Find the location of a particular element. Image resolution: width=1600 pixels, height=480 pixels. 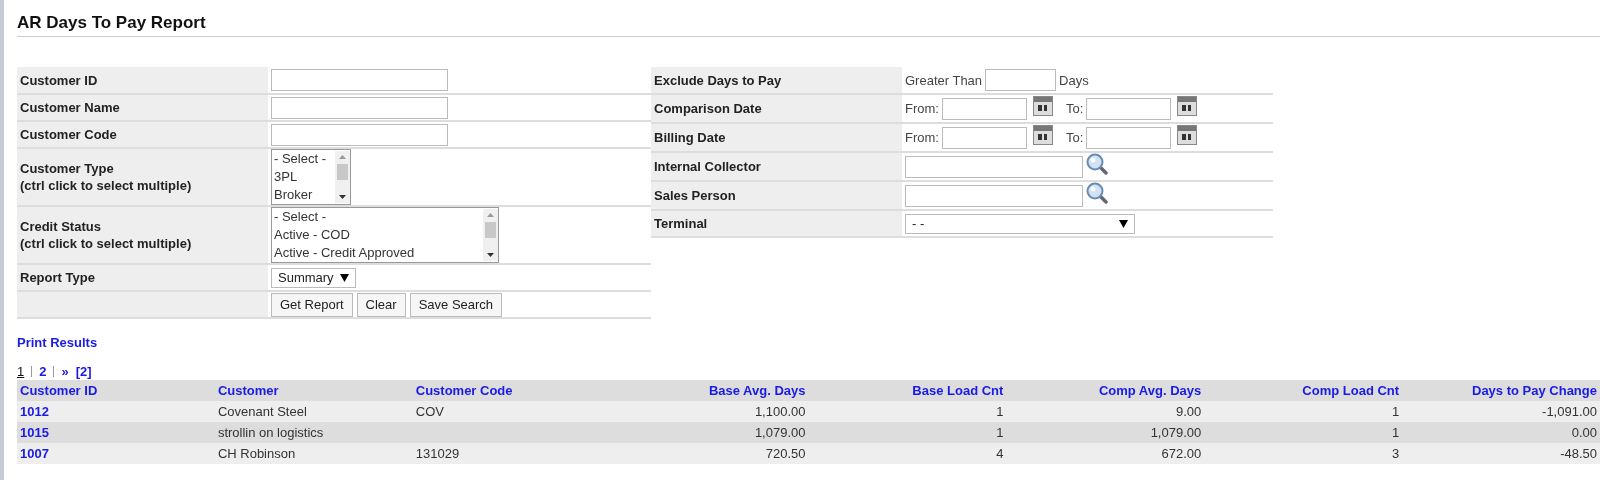

print-results-link: Print Results is located at coordinates (57, 342).